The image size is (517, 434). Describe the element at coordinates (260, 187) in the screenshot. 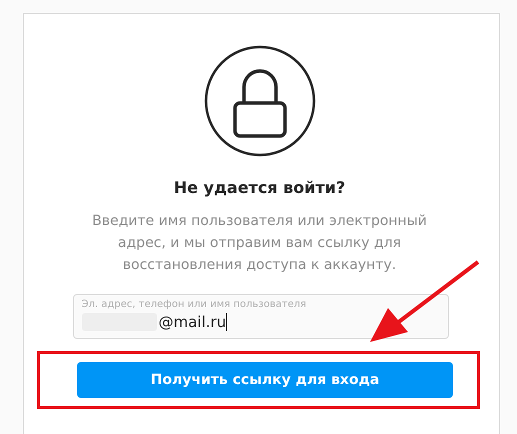

I see `heading: Не удается войти?` at that location.